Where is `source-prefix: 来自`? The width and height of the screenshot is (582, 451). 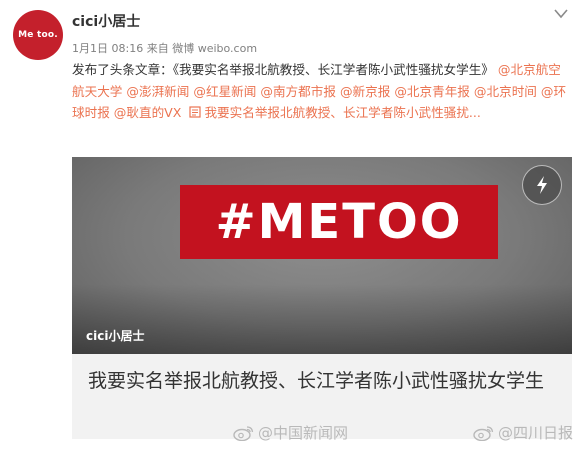
source-prefix: 来自 is located at coordinates (157, 48).